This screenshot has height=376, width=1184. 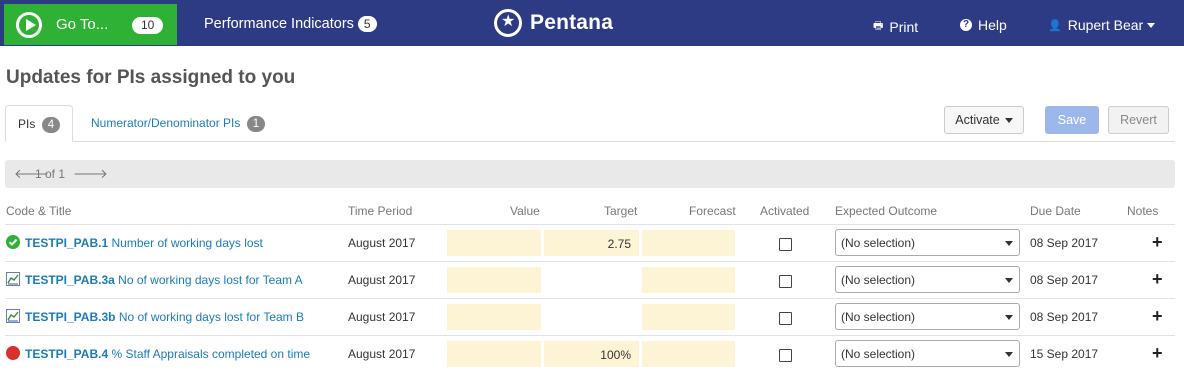 What do you see at coordinates (186, 243) in the screenshot?
I see `pi-title: Number of working days lost` at bounding box center [186, 243].